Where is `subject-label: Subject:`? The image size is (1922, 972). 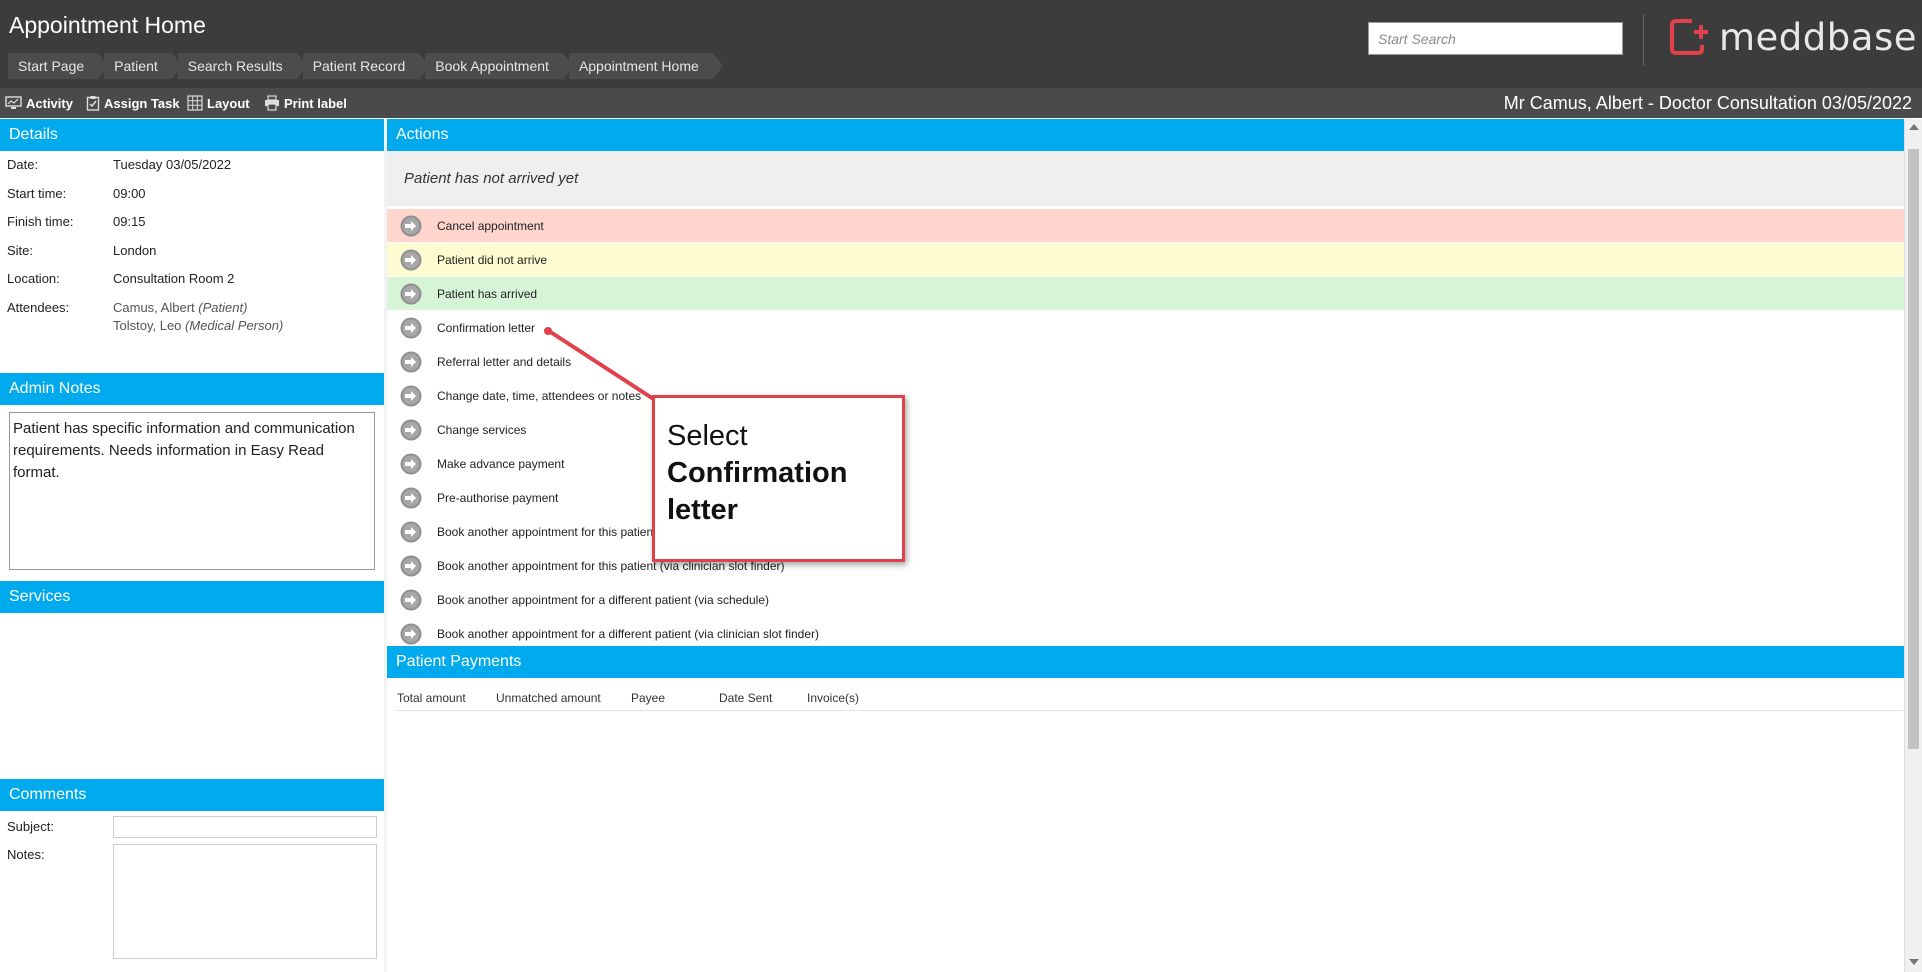 subject-label: Subject: is located at coordinates (30, 826).